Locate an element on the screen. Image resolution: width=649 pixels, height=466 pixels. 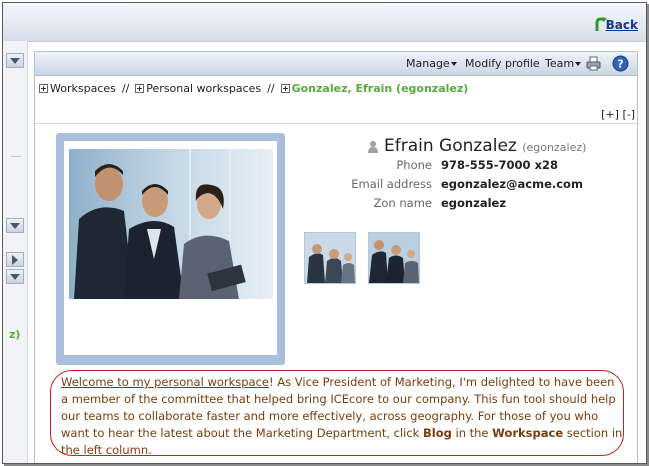
toolbar: Manage Modify profile Team ? is located at coordinates (336, 64).